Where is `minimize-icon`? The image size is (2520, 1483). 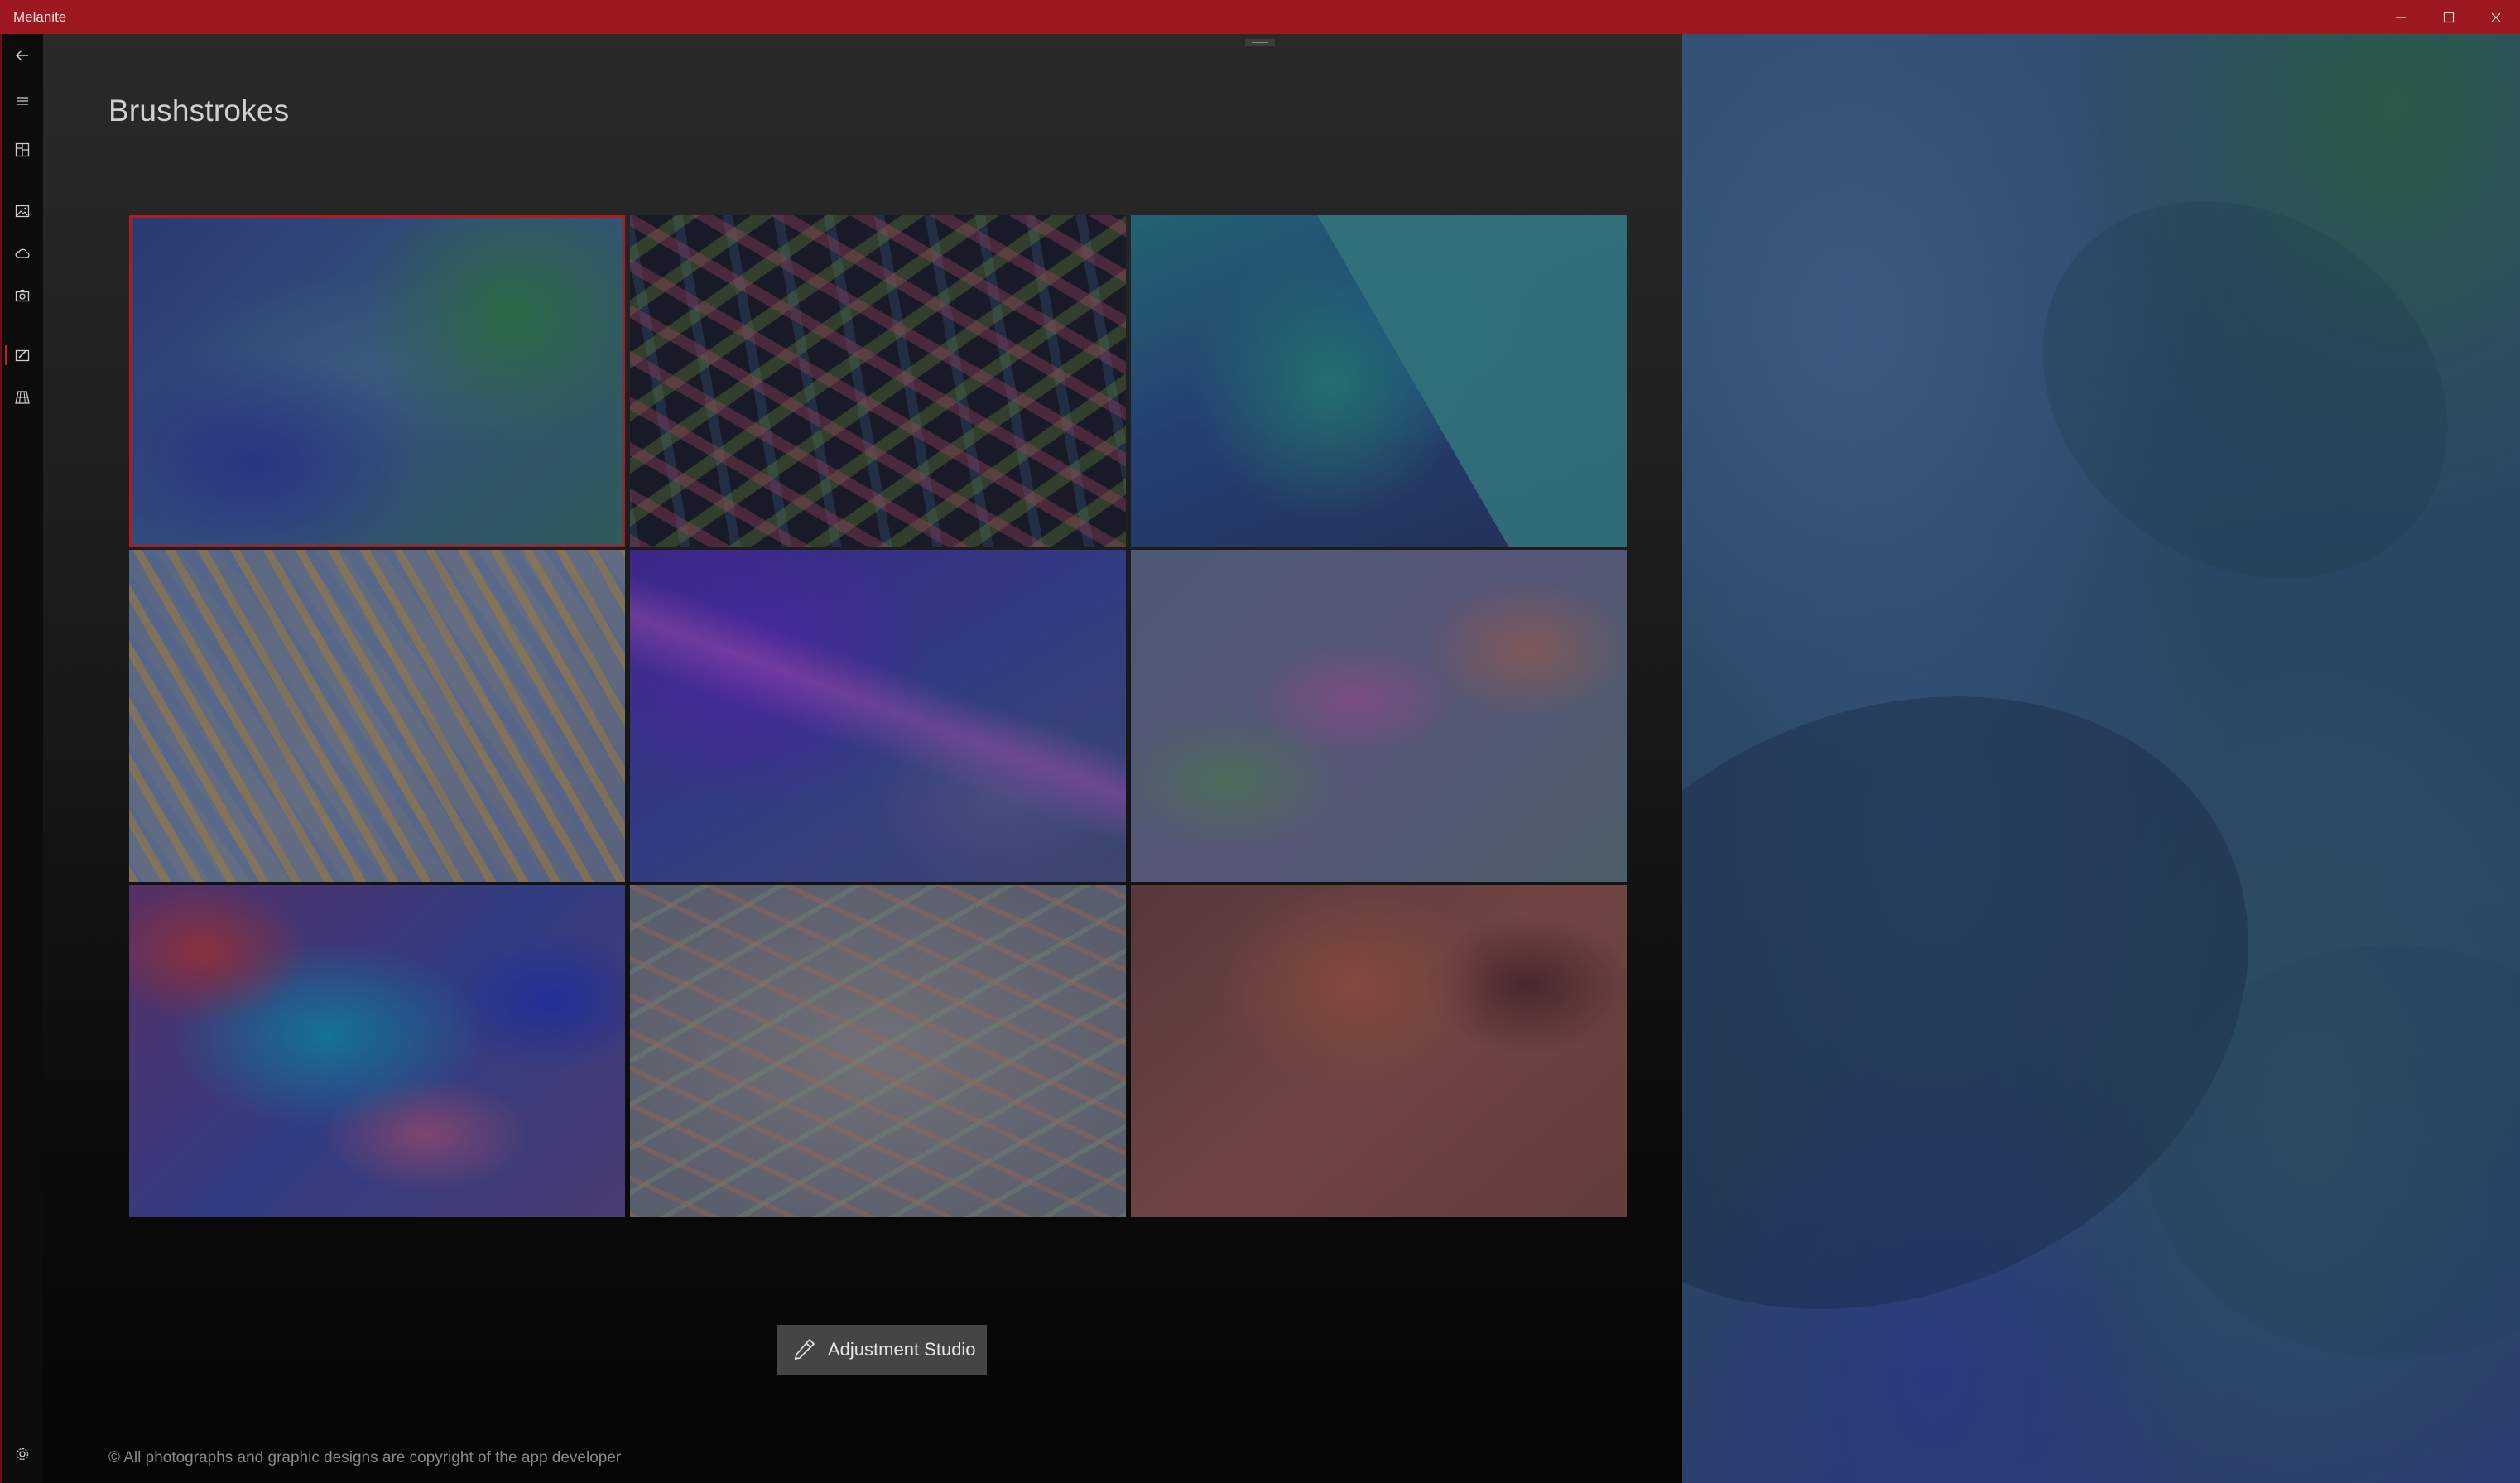 minimize-icon is located at coordinates (2401, 17).